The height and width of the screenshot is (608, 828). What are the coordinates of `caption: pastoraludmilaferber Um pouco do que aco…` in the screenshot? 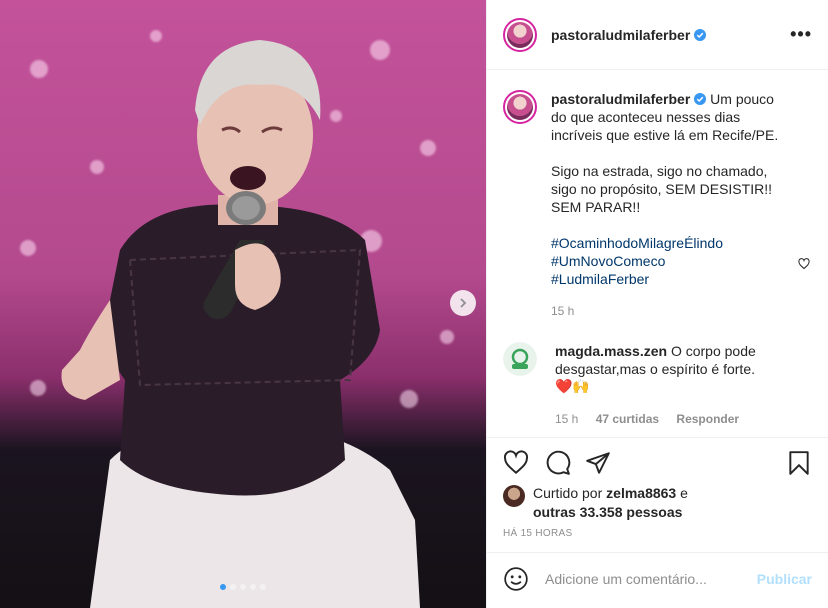 It's located at (659, 205).